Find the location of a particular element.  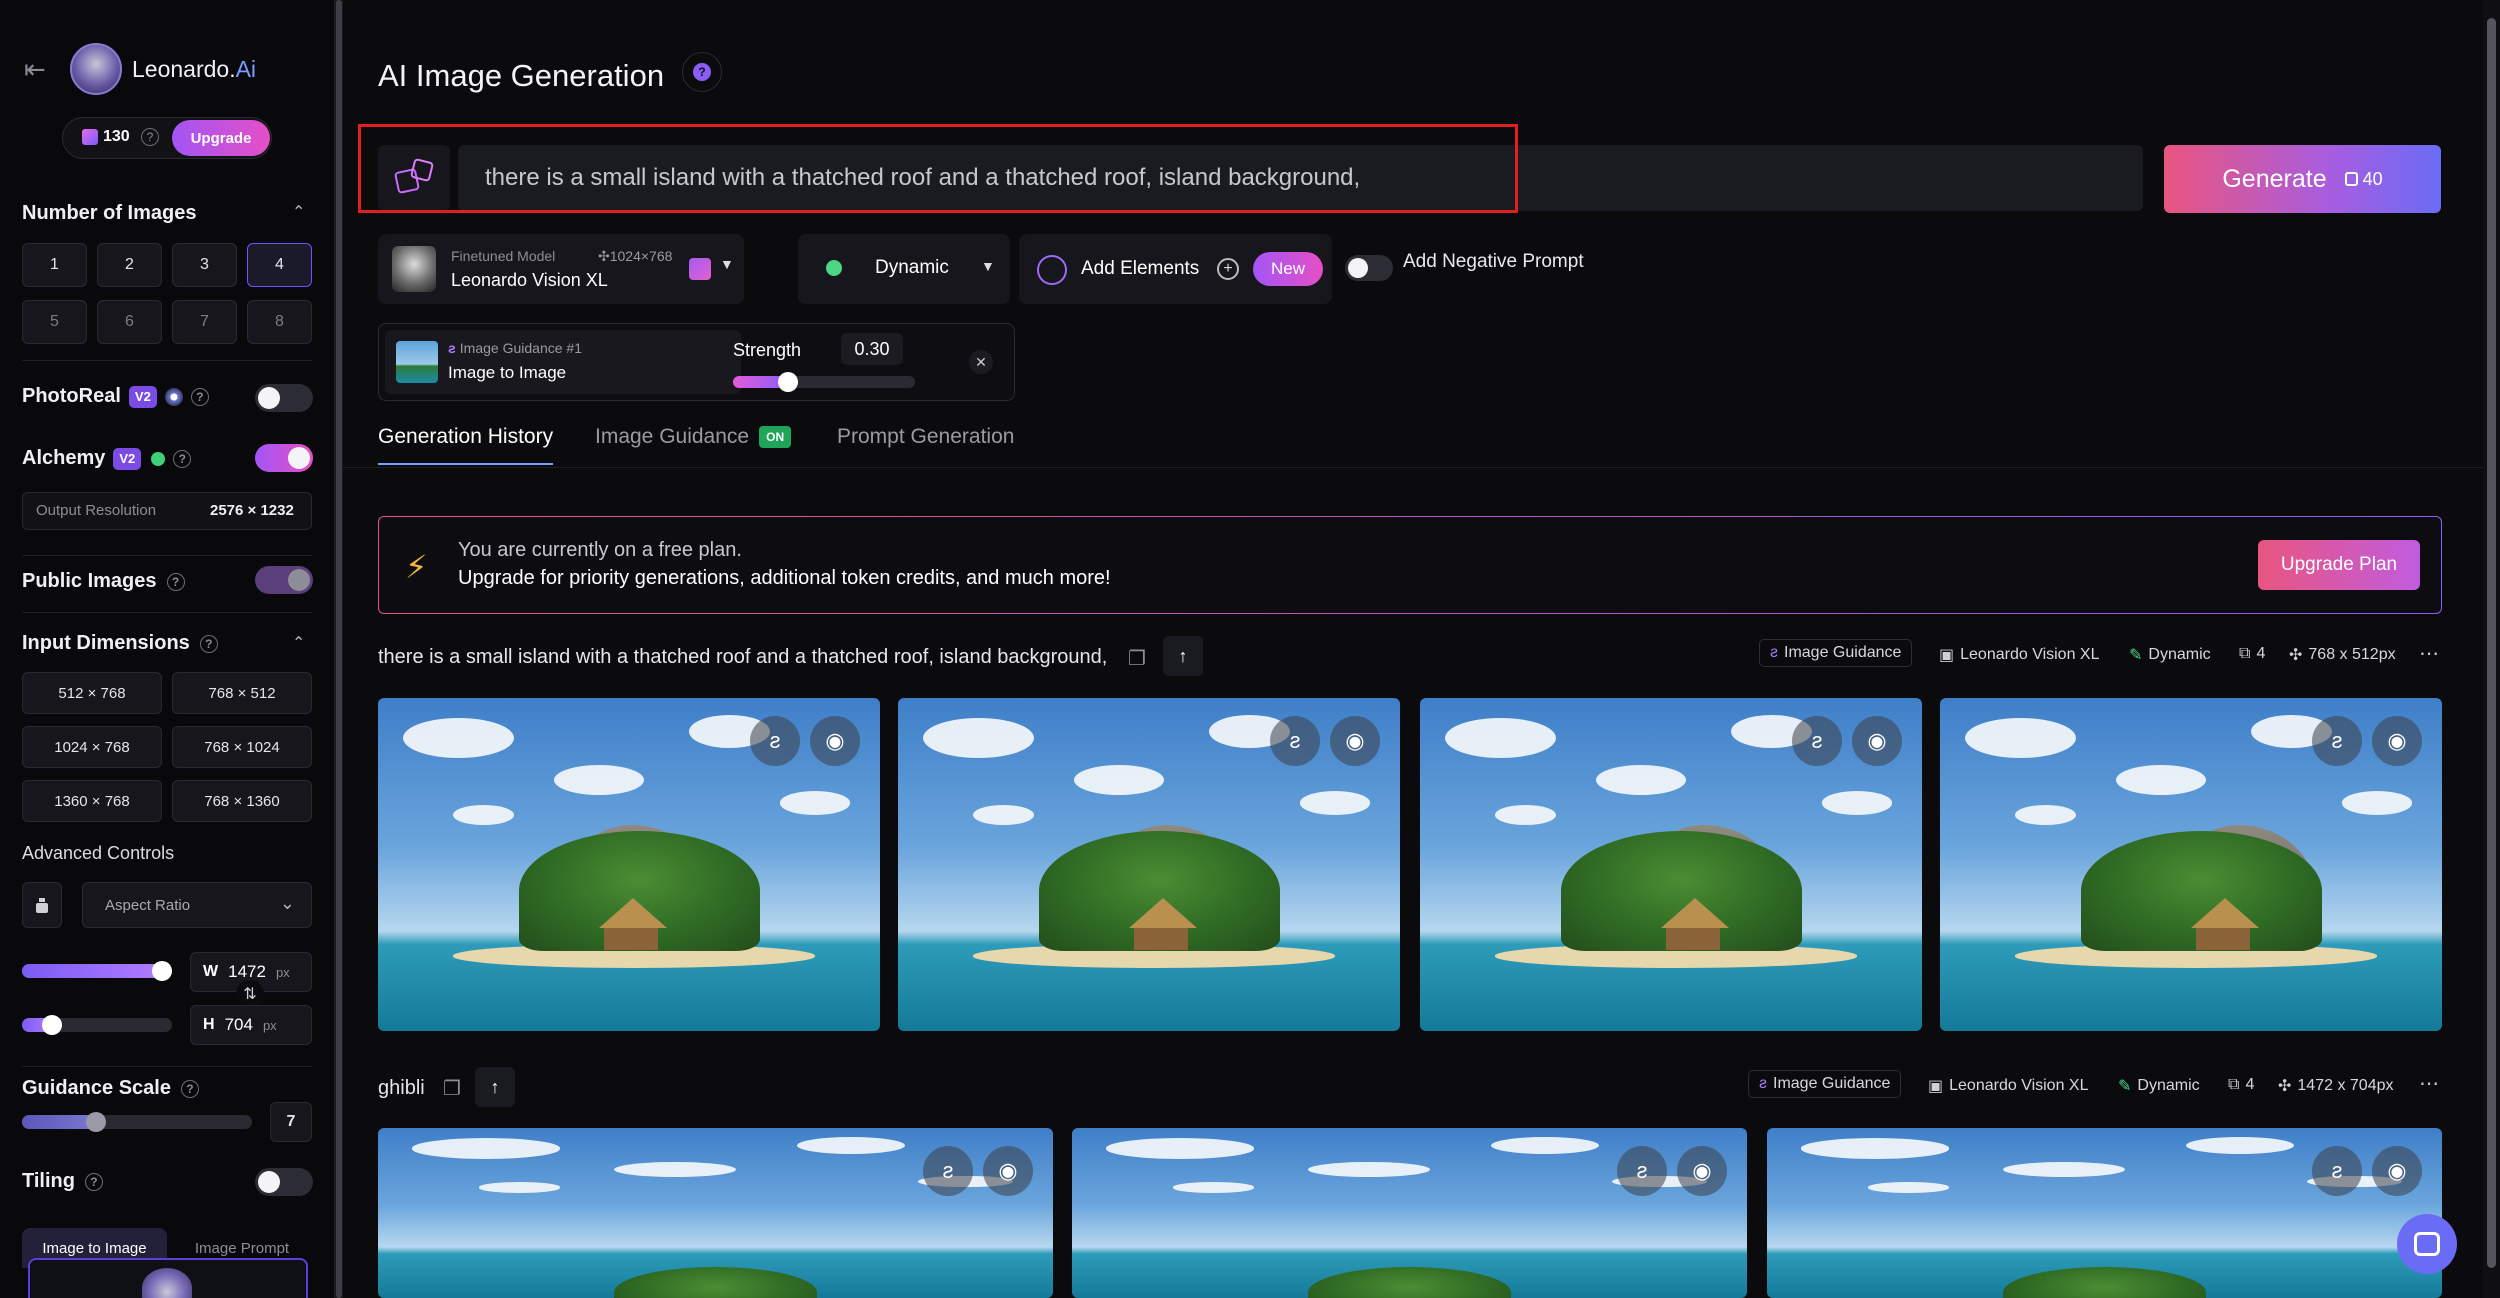

page-scroll-thumb is located at coordinates (2491, 643).